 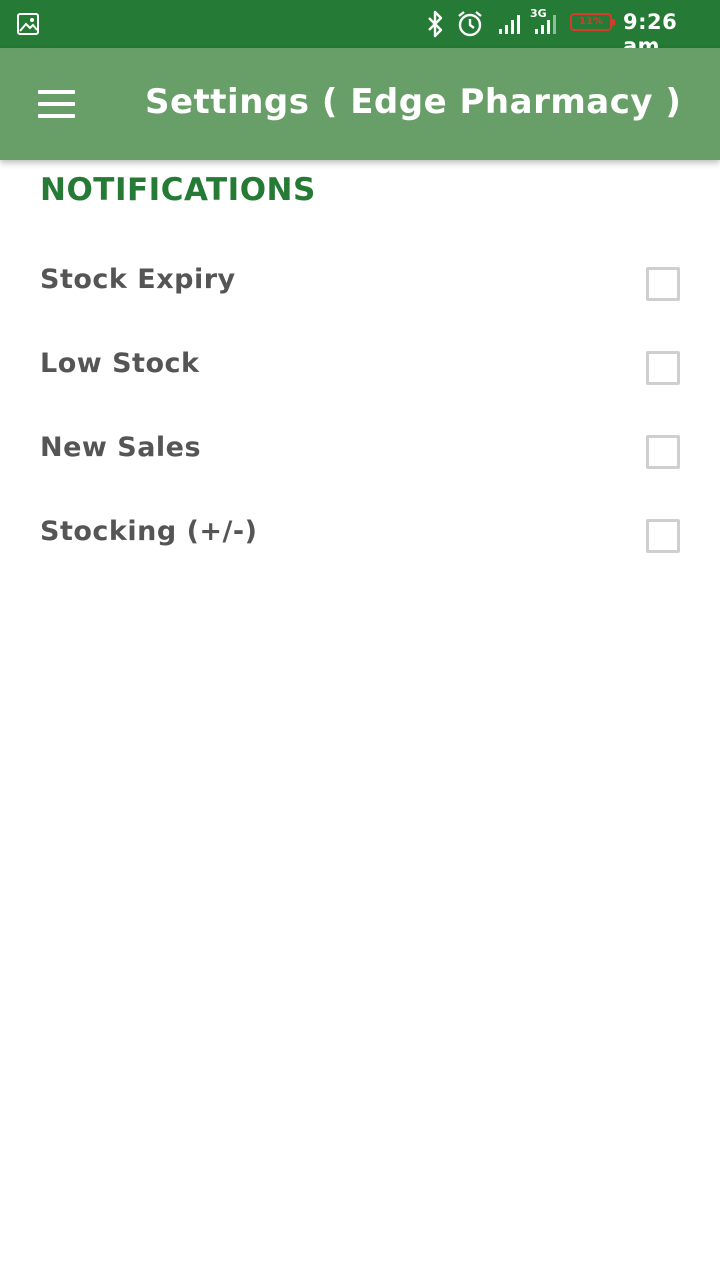 What do you see at coordinates (120, 363) in the screenshot?
I see `setting-label: Low Stock` at bounding box center [120, 363].